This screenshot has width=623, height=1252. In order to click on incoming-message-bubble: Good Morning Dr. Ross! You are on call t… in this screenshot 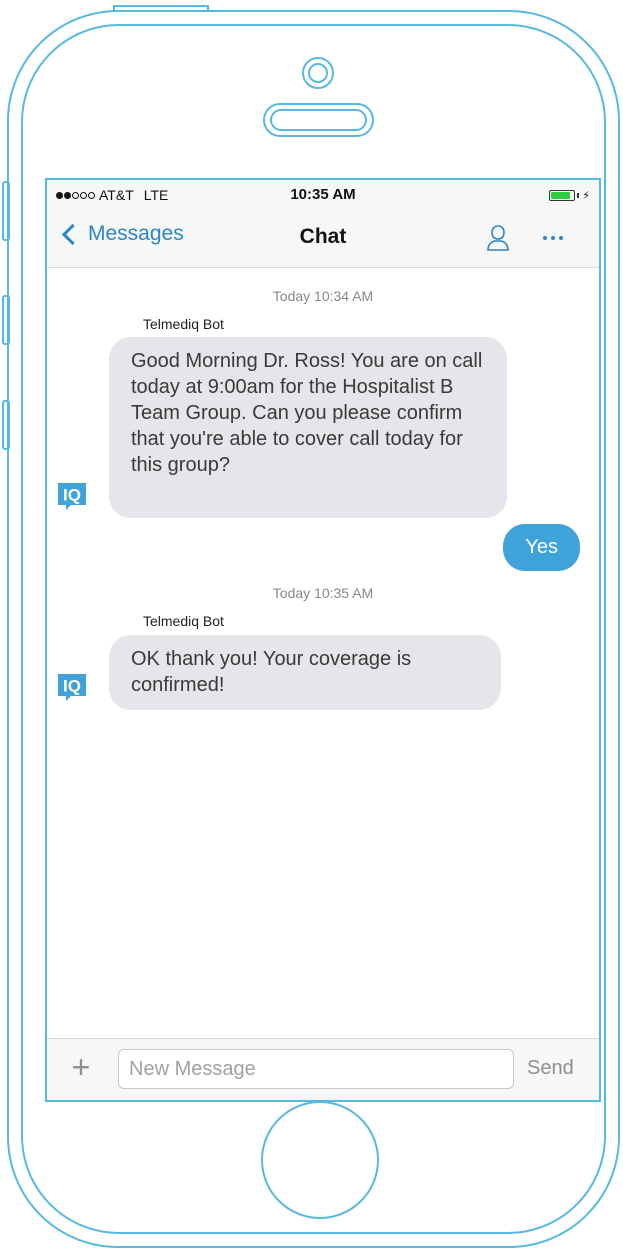, I will do `click(308, 427)`.